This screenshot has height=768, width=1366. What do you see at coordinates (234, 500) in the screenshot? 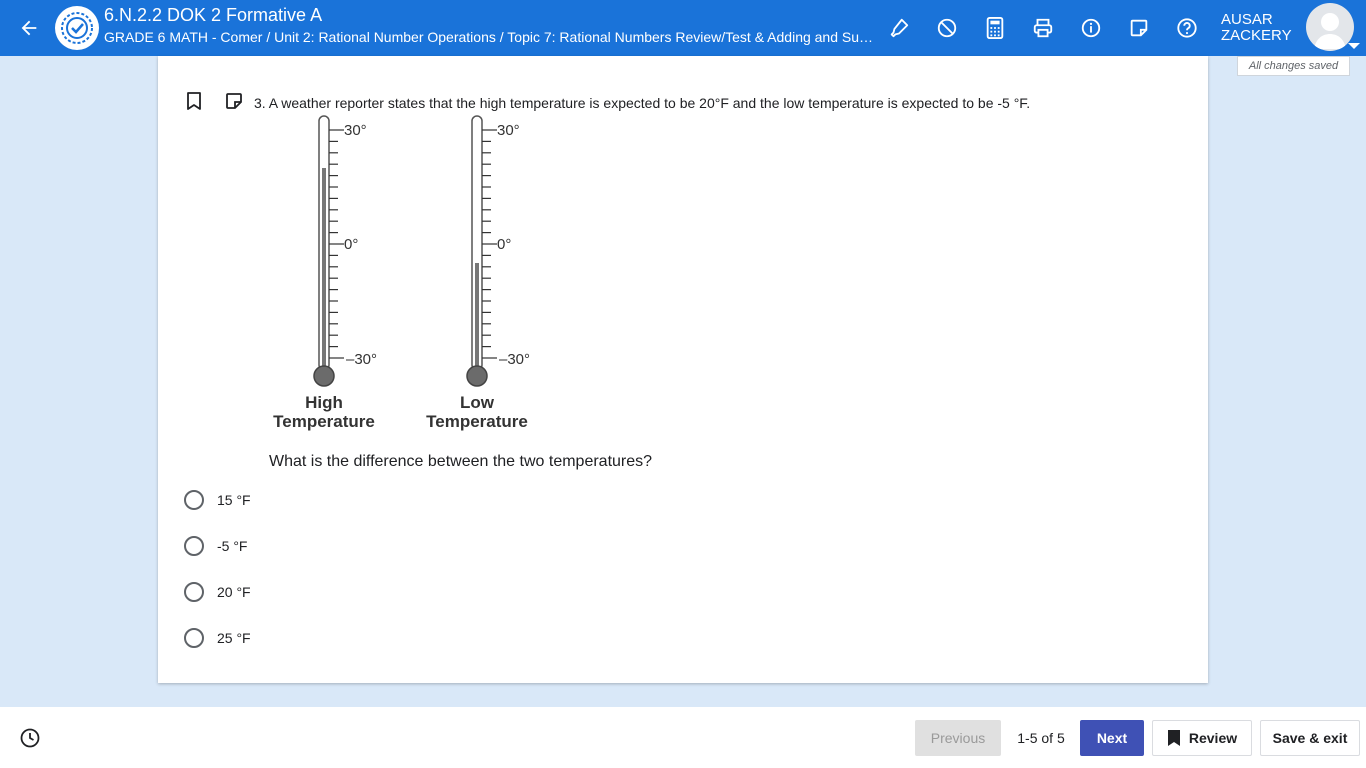
I see `choice-label: 15 °F` at bounding box center [234, 500].